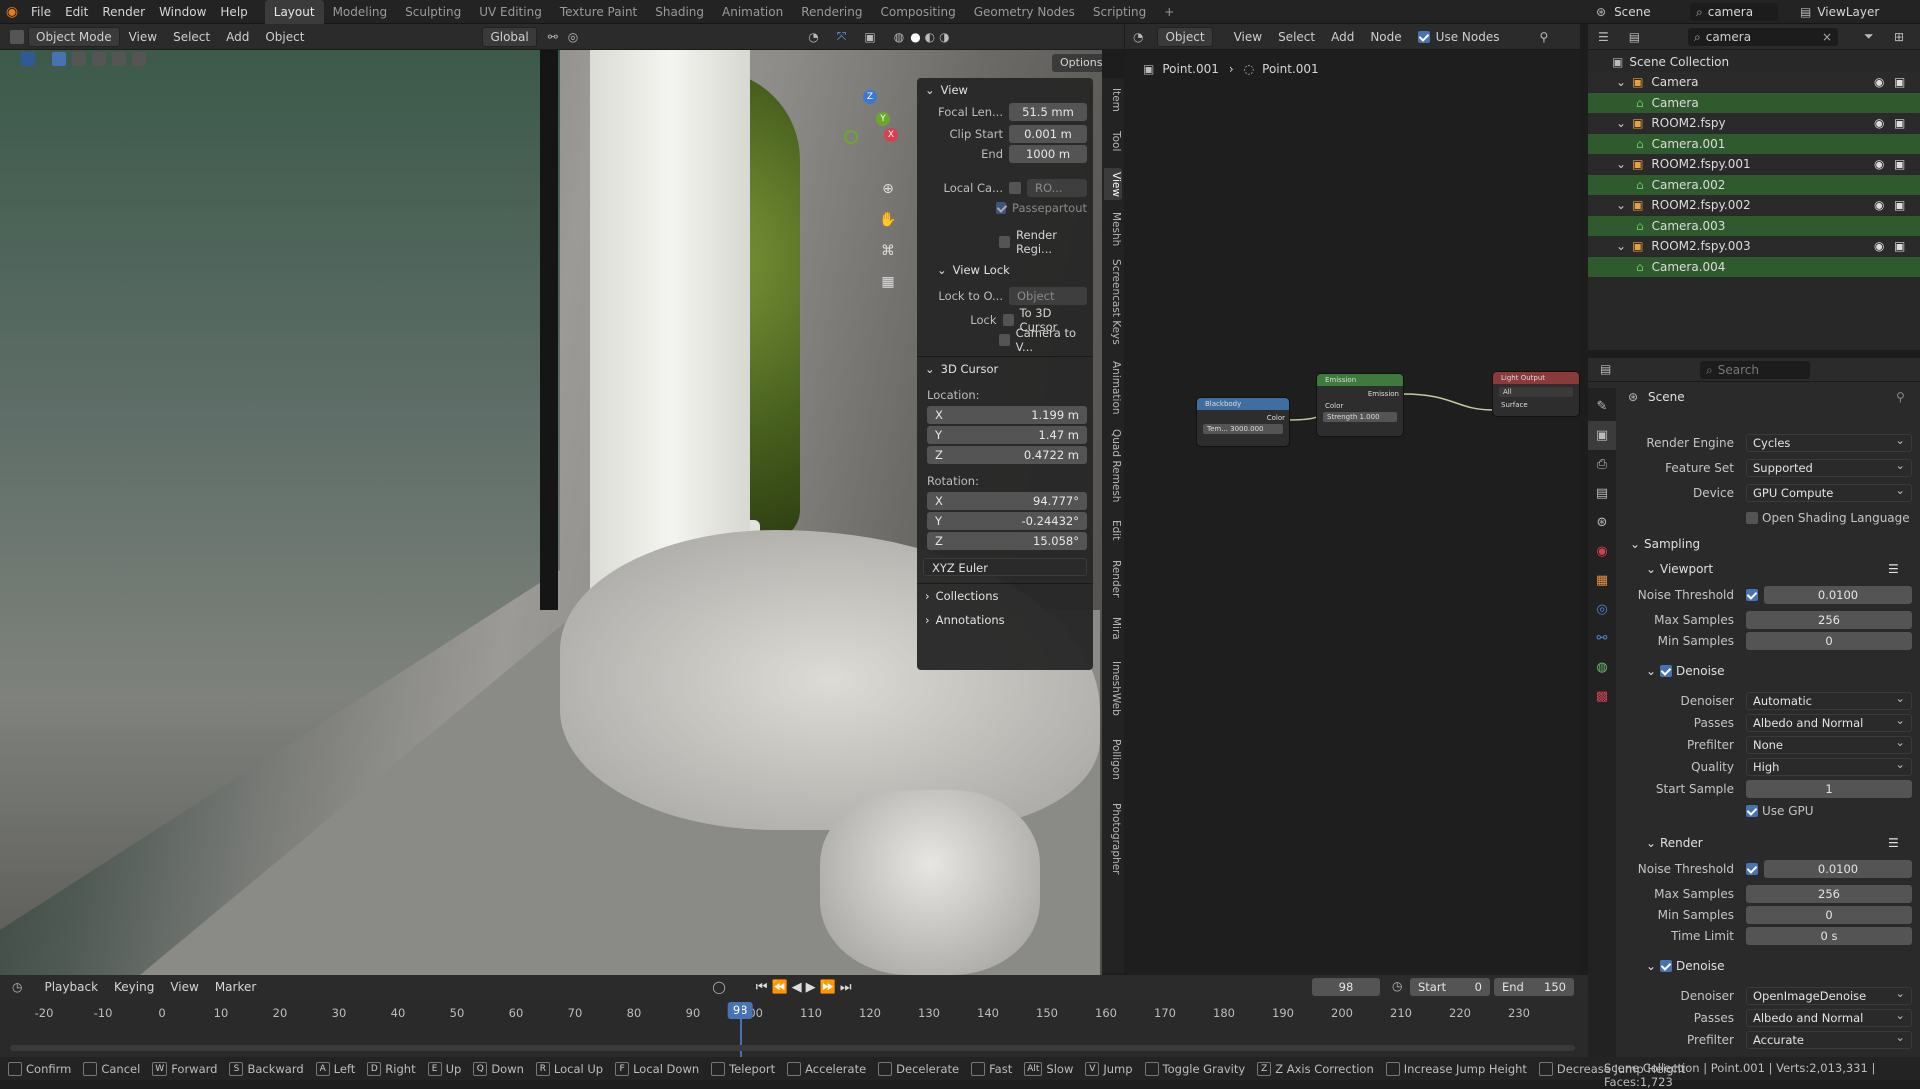  I want to click on axis-neg-y-icon, so click(851, 137).